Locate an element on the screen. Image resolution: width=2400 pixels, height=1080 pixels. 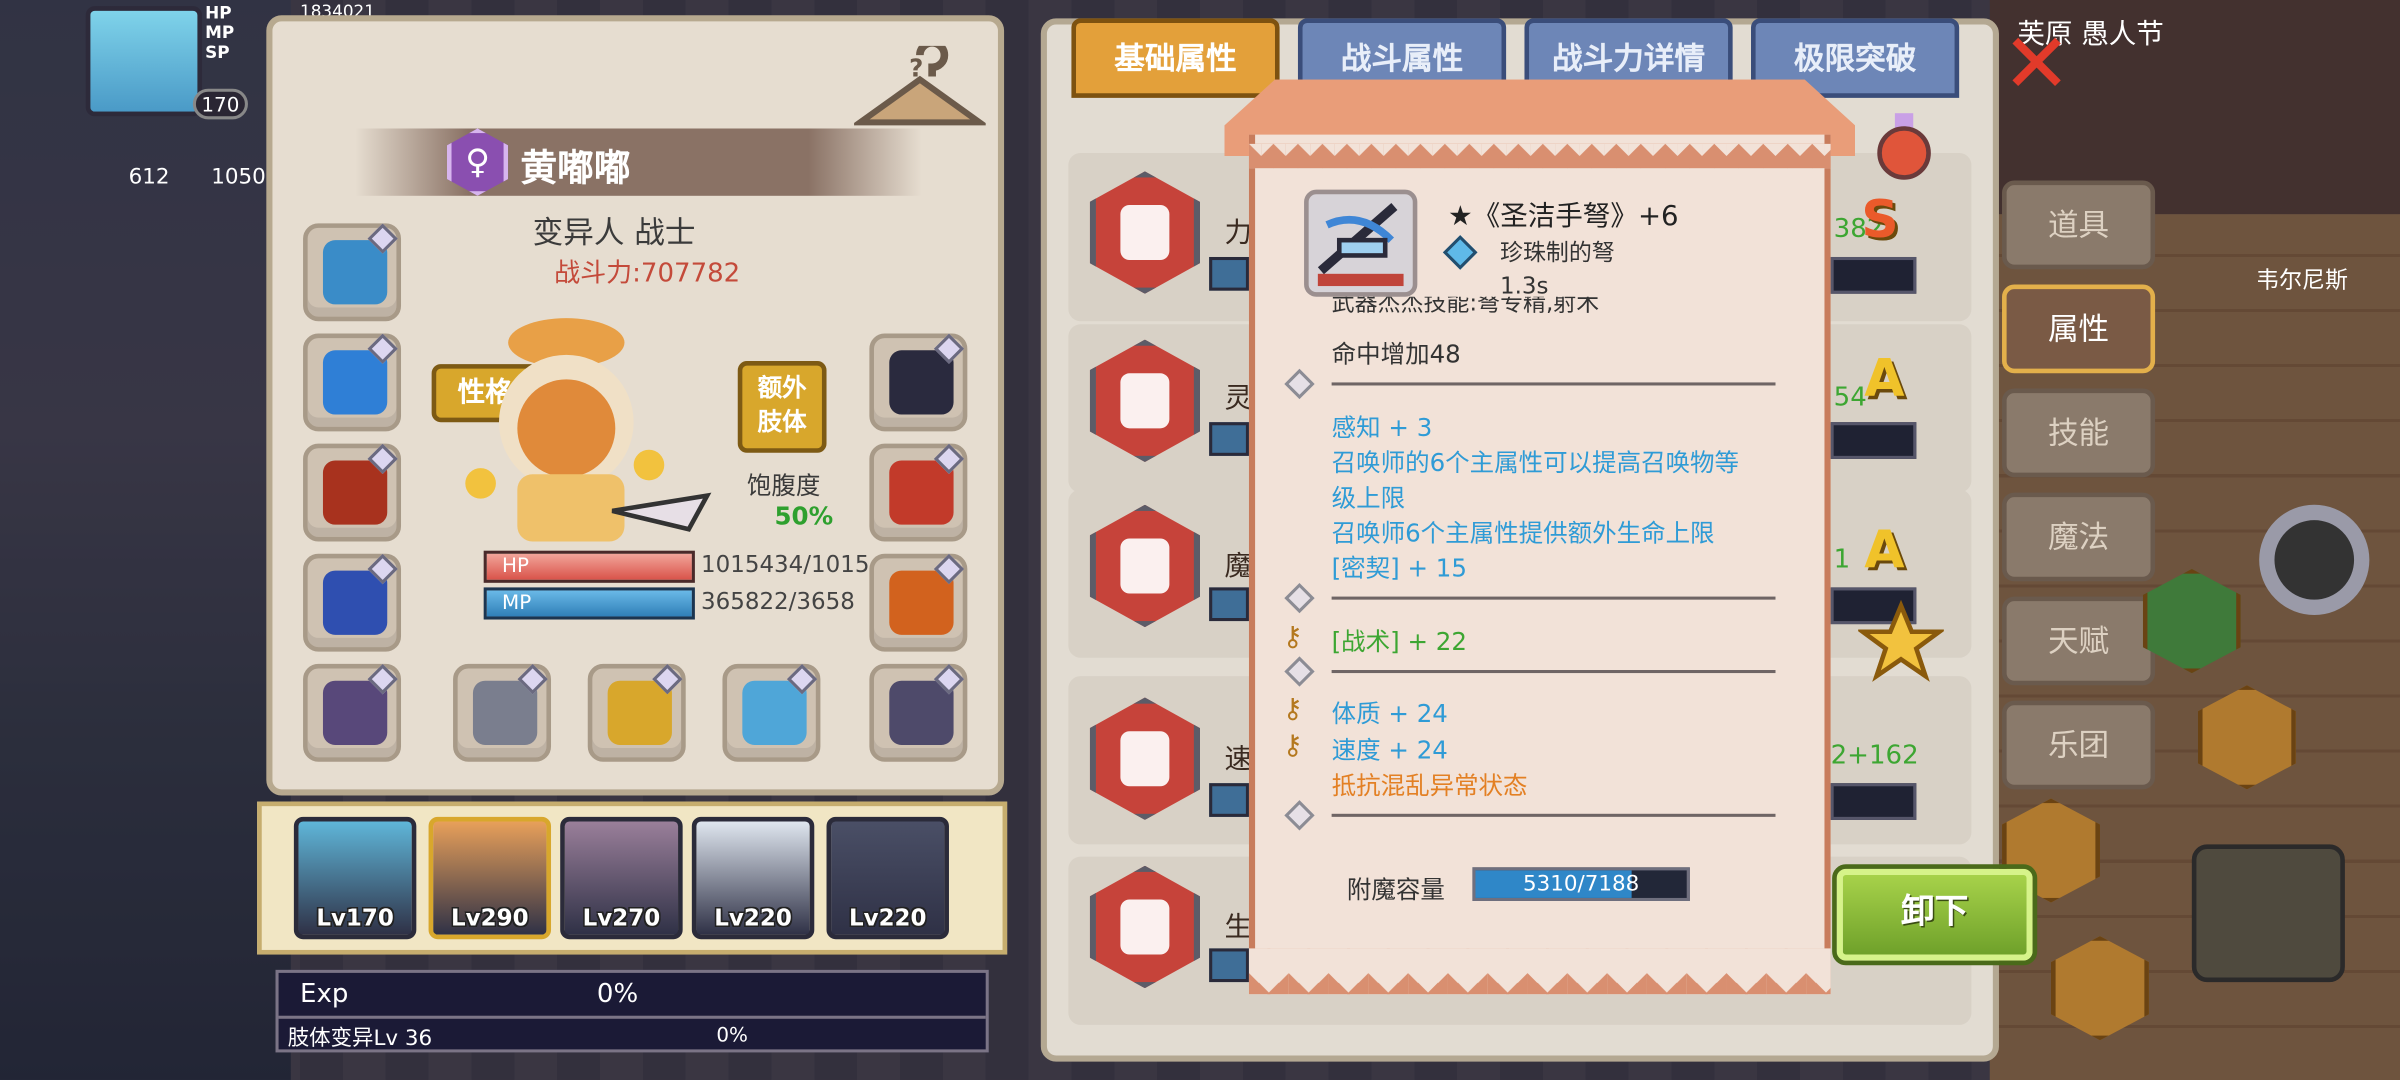
pact-line: [密契] + 15 is located at coordinates (1399, 568).